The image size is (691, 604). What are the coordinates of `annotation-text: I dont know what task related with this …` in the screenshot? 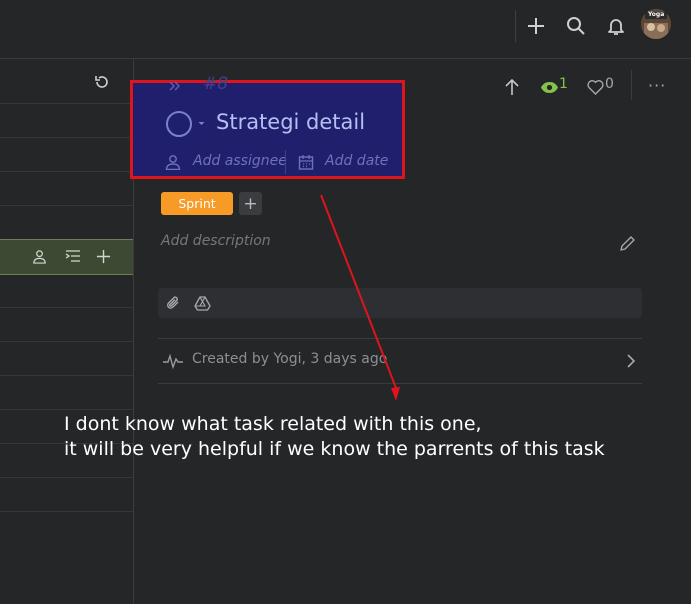 It's located at (334, 437).